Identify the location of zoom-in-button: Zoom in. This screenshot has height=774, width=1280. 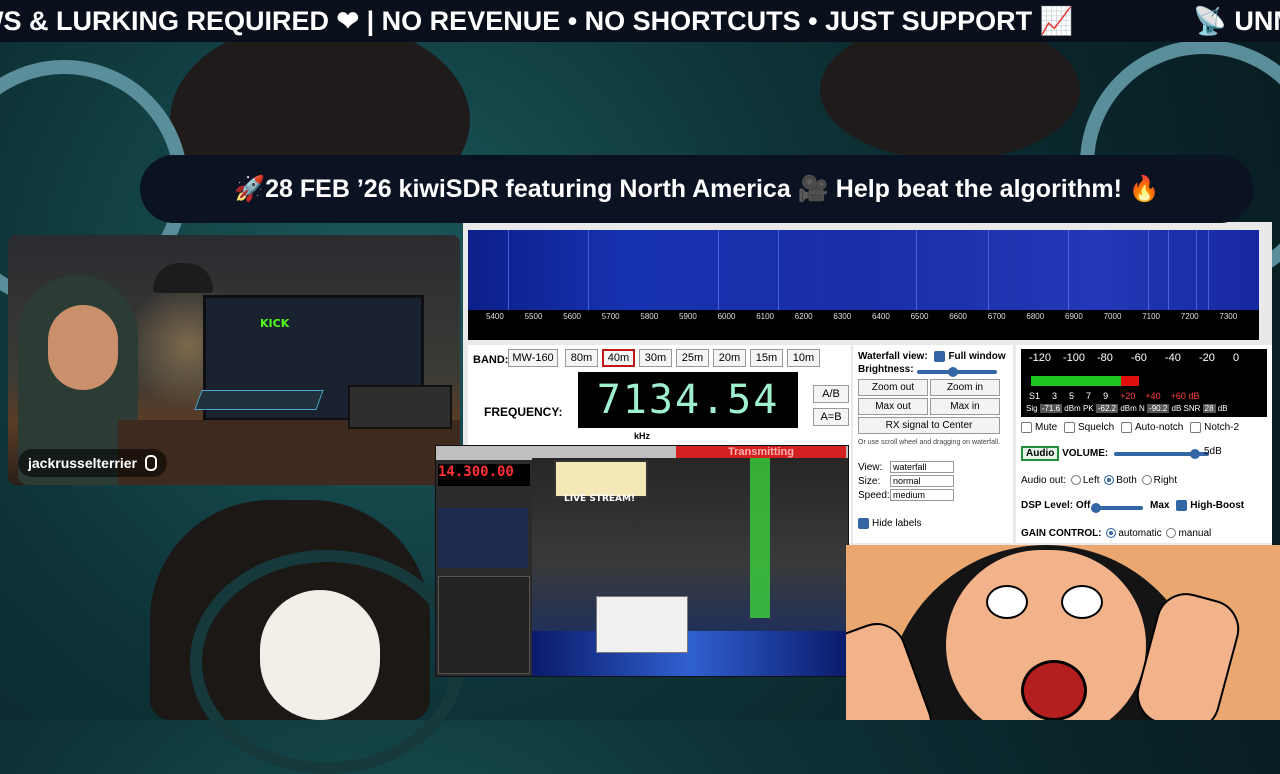
(965, 387).